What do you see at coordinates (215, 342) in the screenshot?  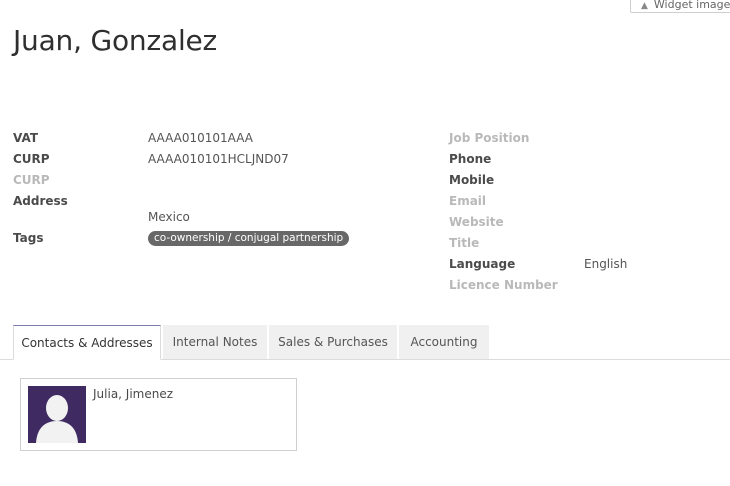 I see `tab-internal-notes: Internal Notes` at bounding box center [215, 342].